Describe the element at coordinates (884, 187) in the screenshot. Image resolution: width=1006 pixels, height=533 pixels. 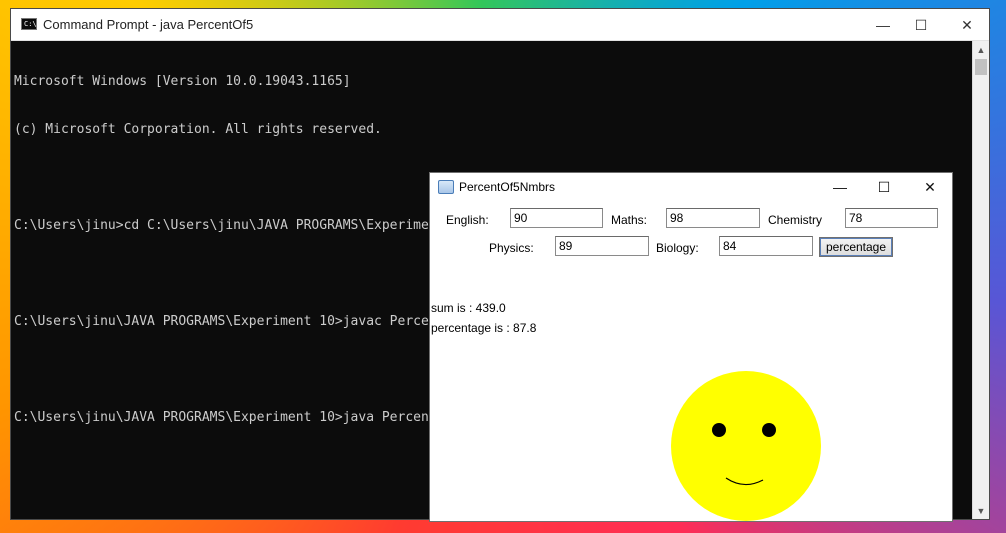
I see `applet-maximize-button: ☐` at that location.